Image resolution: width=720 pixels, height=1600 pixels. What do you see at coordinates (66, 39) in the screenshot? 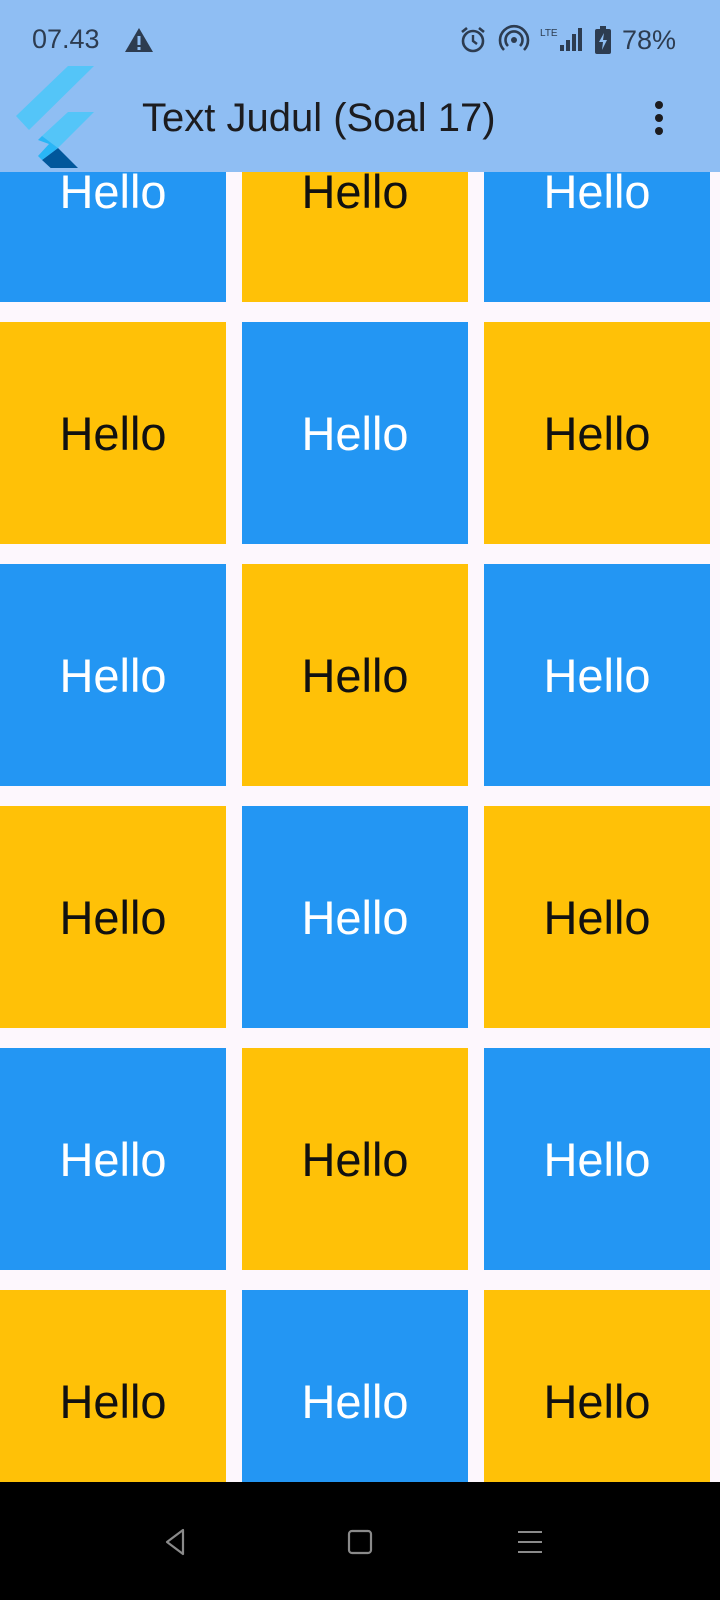
I see `status-time: 07.43` at bounding box center [66, 39].